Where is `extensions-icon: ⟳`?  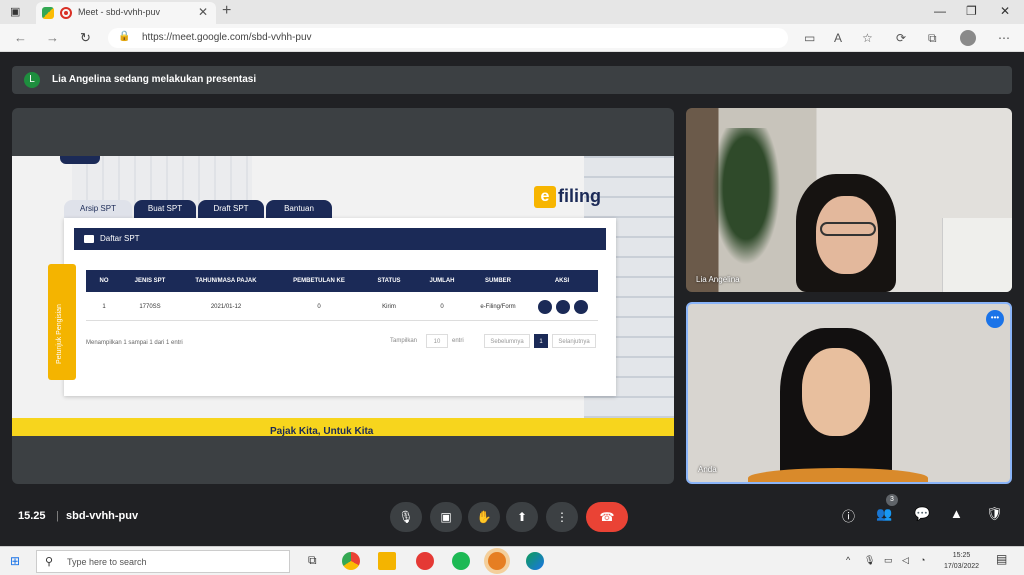 extensions-icon: ⟳ is located at coordinates (901, 38).